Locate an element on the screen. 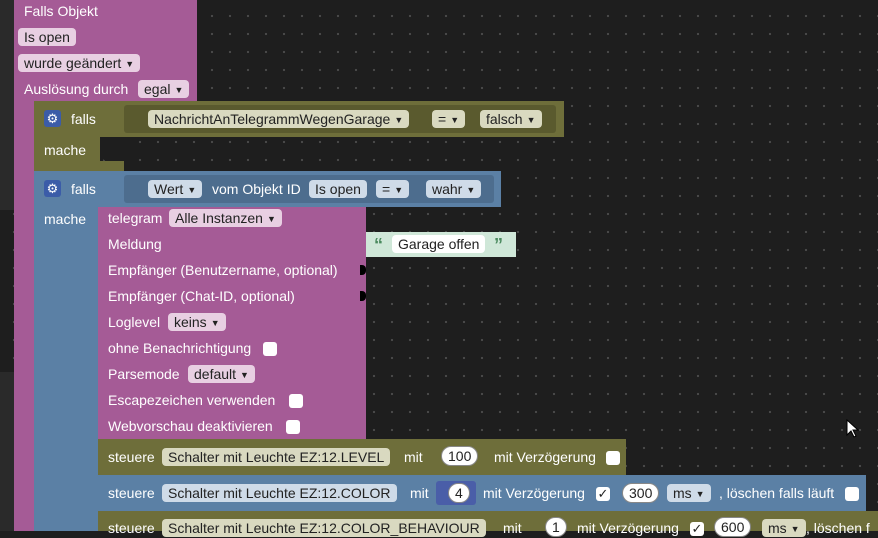 This screenshot has width=878, height=538. control-1-target-value: Schalter mit Leuchte EZ:12.LEVEL is located at coordinates (276, 457).